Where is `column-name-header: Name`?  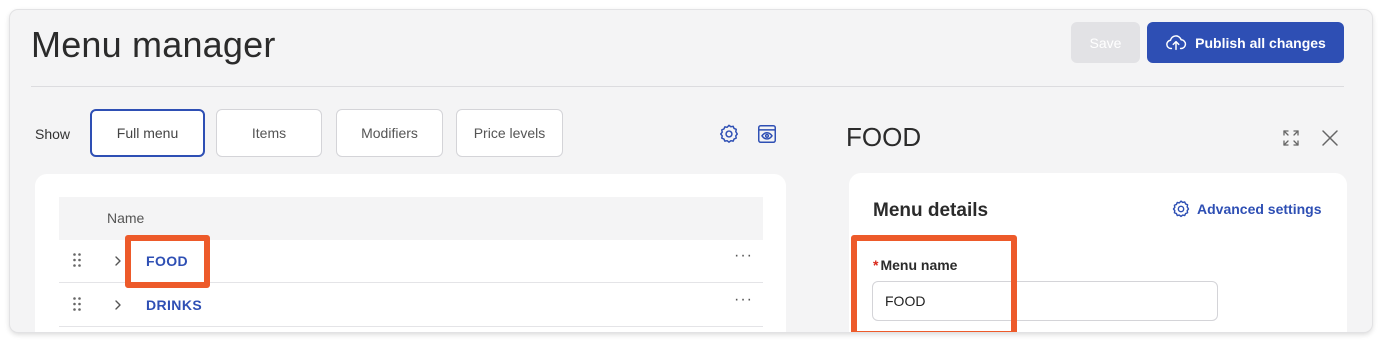
column-name-header: Name is located at coordinates (126, 218).